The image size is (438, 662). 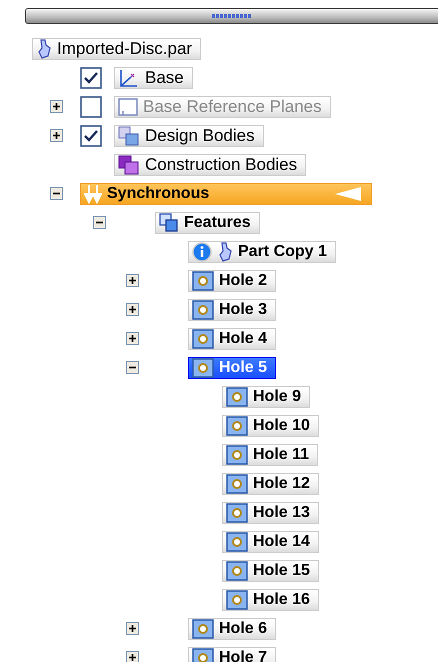 What do you see at coordinates (270, 599) in the screenshot?
I see `tree-item: Hole 16` at bounding box center [270, 599].